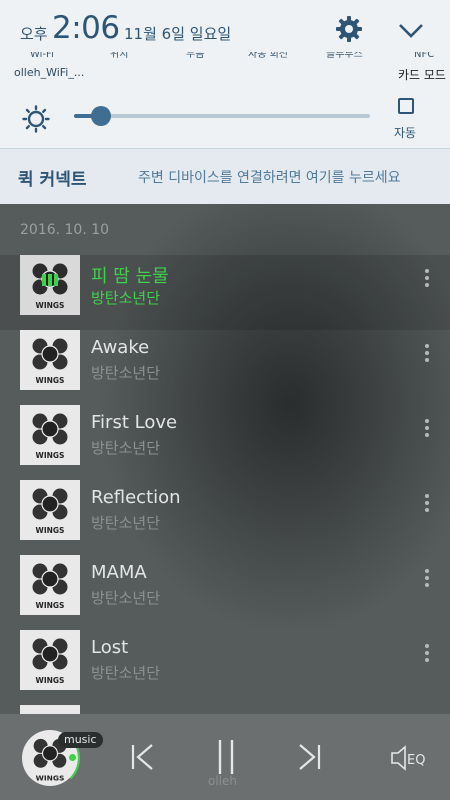 This screenshot has width=450, height=800. What do you see at coordinates (130, 276) in the screenshot?
I see `track-title: 피 땀 눈물` at bounding box center [130, 276].